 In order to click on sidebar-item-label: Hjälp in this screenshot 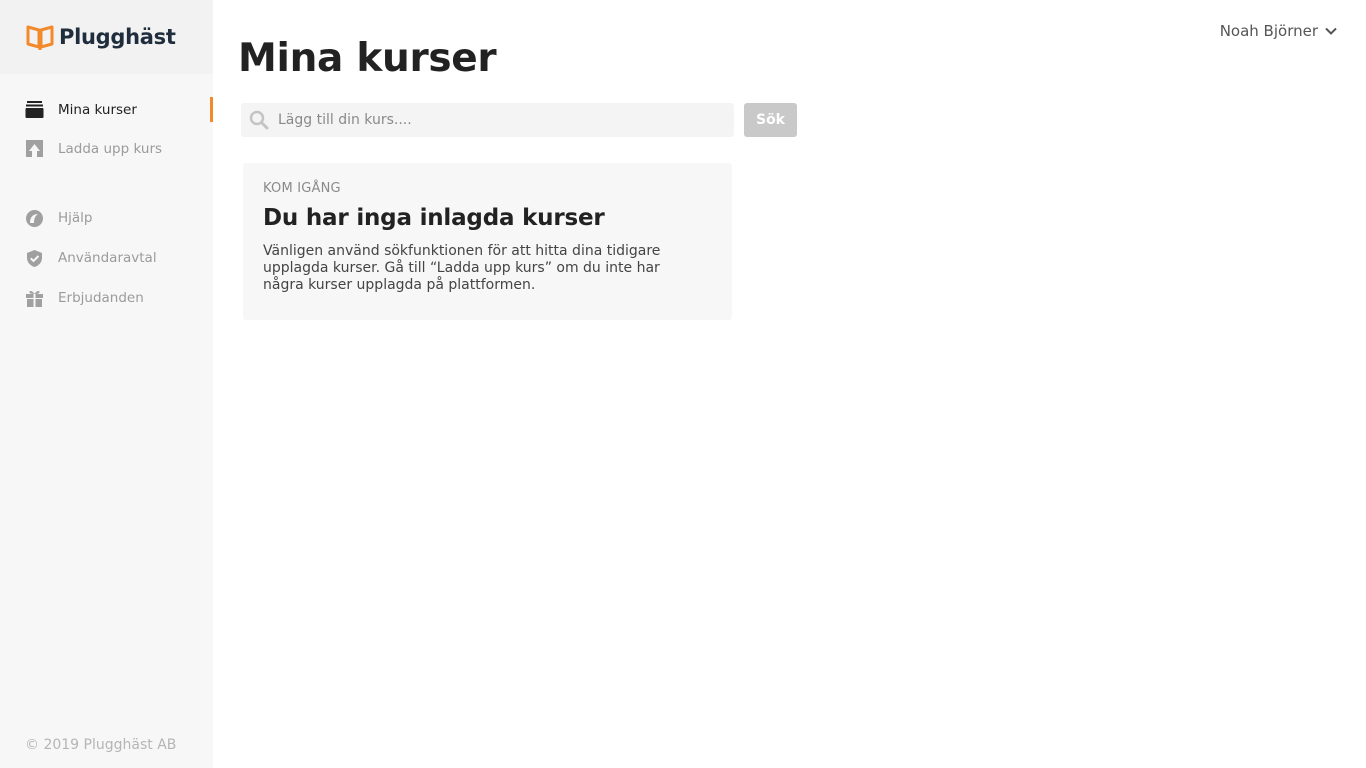, I will do `click(75, 218)`.